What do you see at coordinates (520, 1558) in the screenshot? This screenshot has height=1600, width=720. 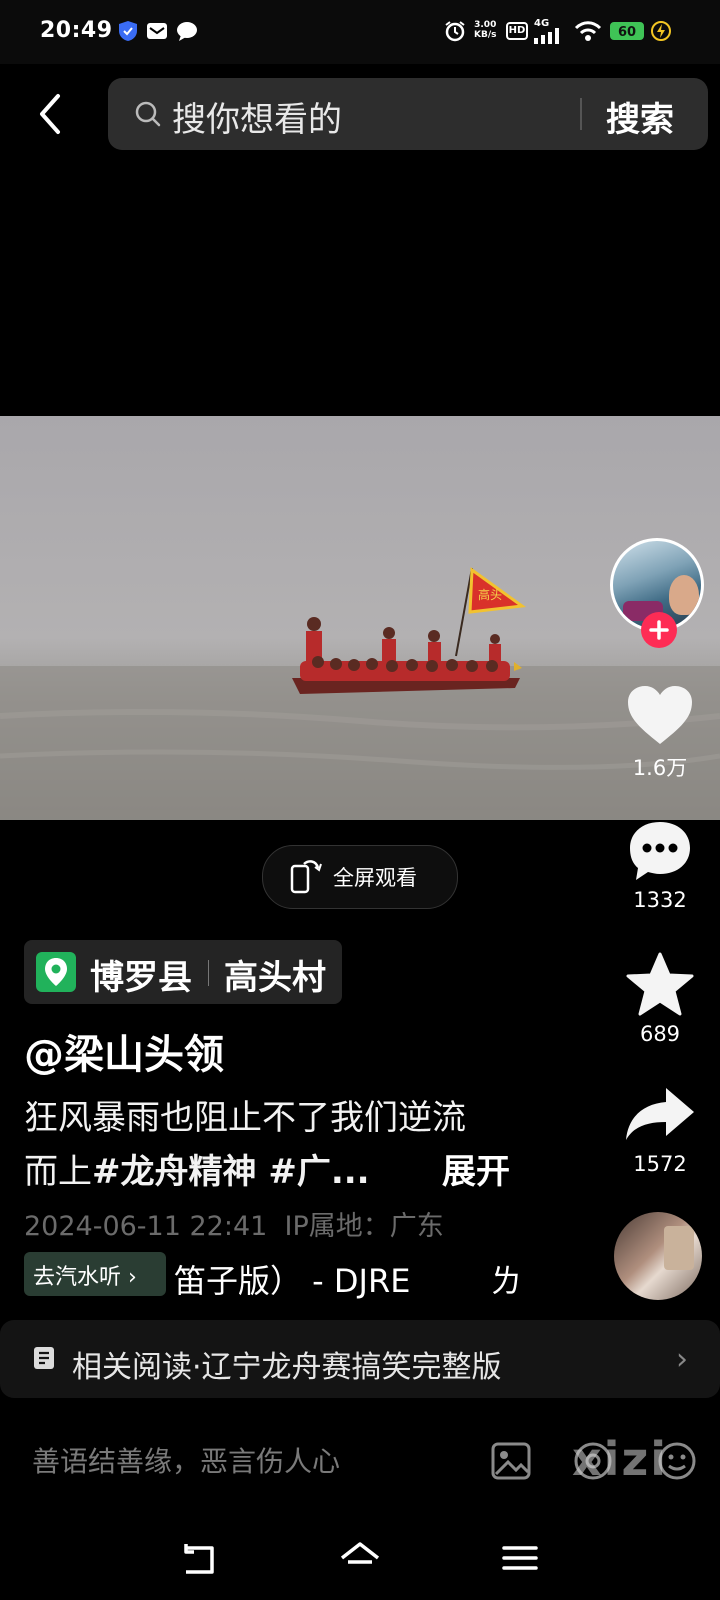 I see `menu-nav-icon` at bounding box center [520, 1558].